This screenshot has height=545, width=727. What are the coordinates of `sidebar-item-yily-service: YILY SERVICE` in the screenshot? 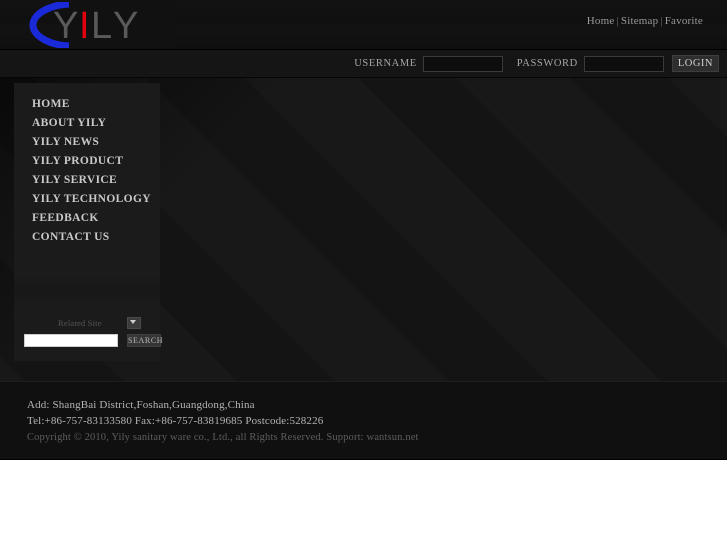 It's located at (87, 179).